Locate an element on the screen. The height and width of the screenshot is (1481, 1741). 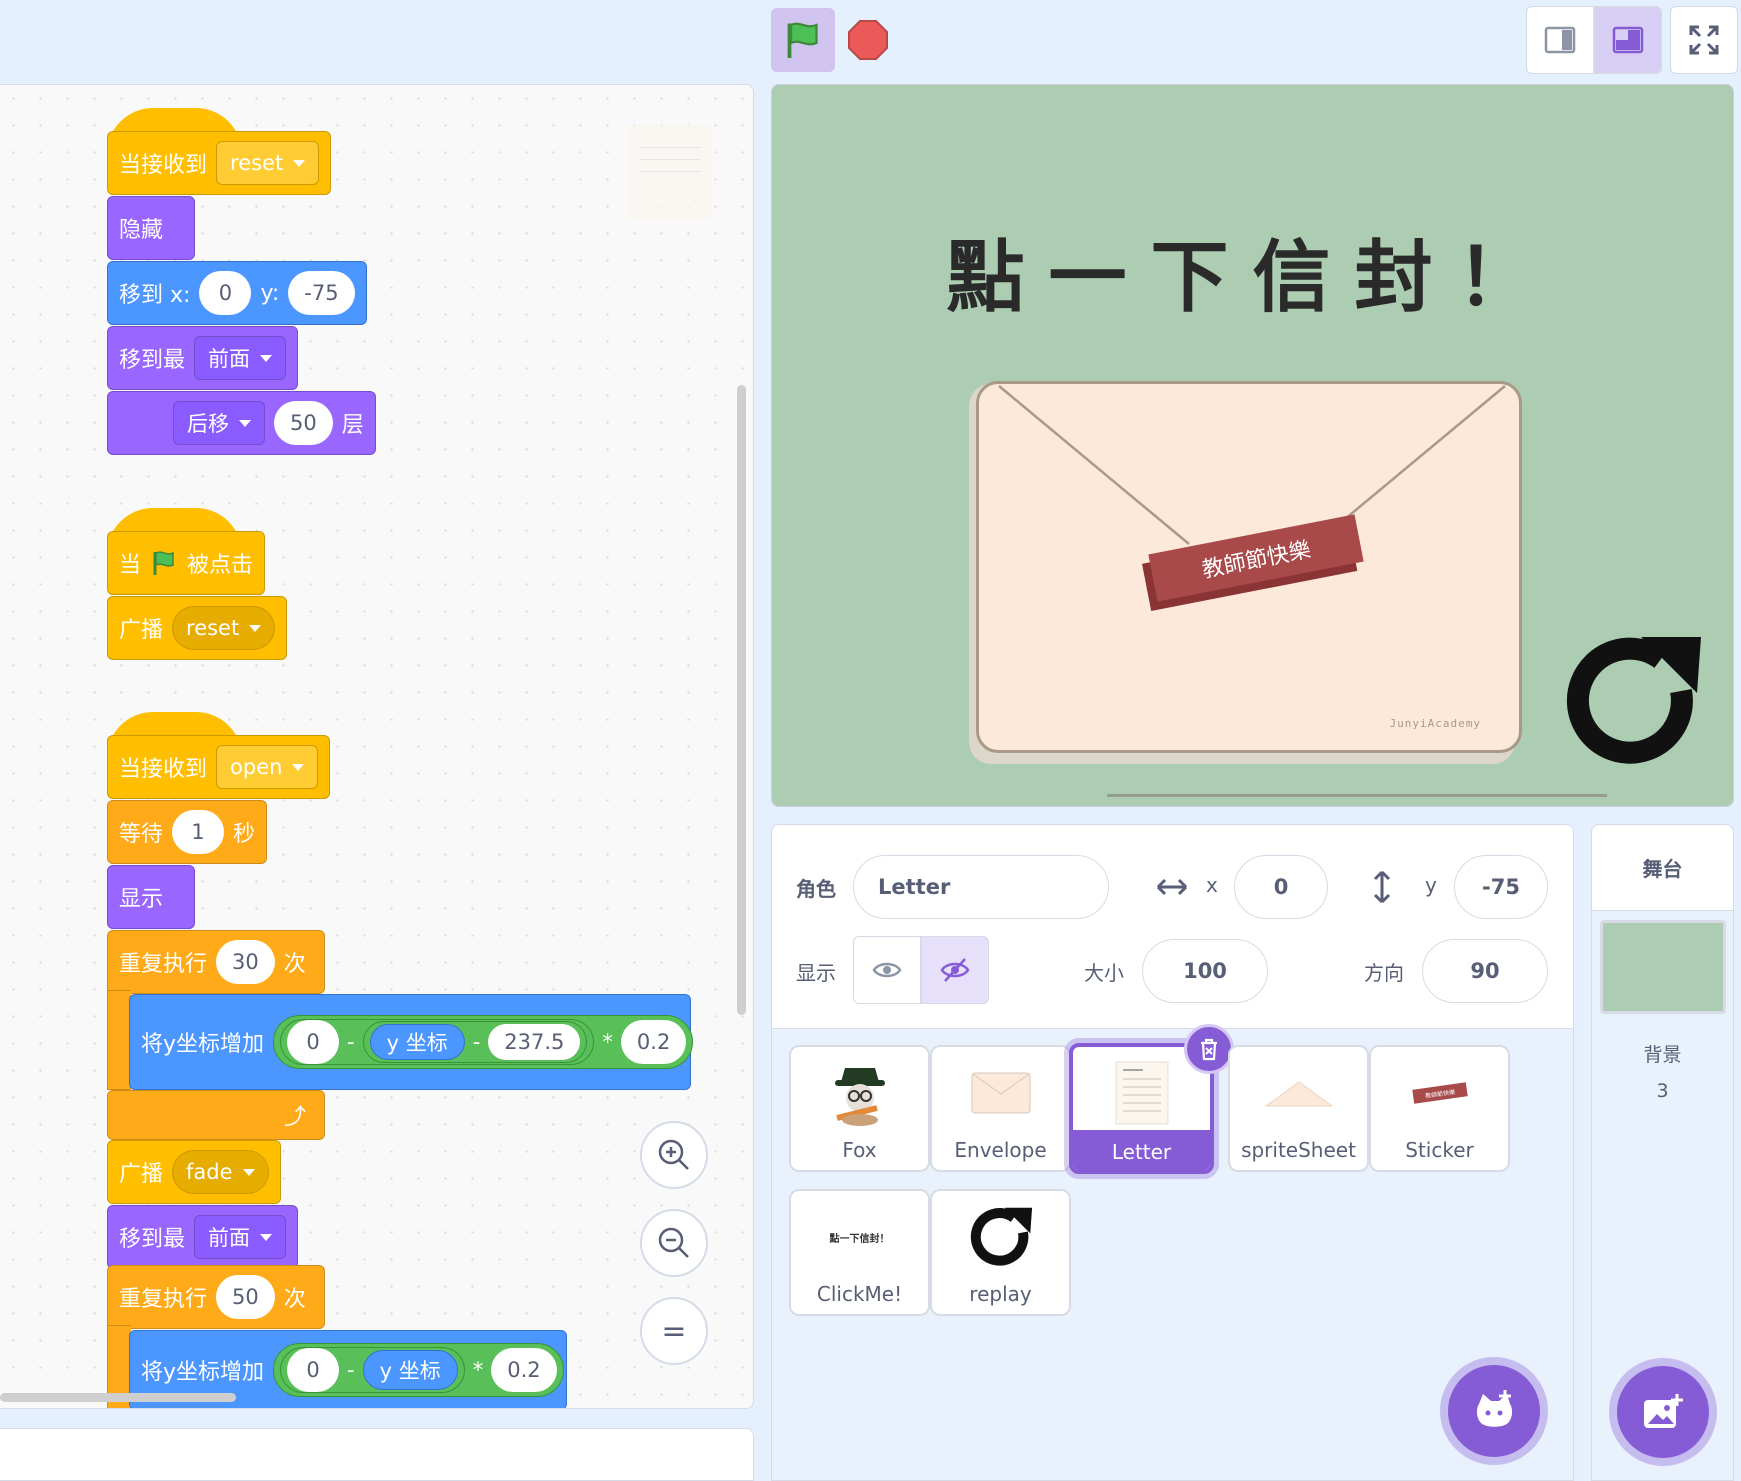
when-i-receive-reset-block: 当接收到 reset is located at coordinates (219, 163).